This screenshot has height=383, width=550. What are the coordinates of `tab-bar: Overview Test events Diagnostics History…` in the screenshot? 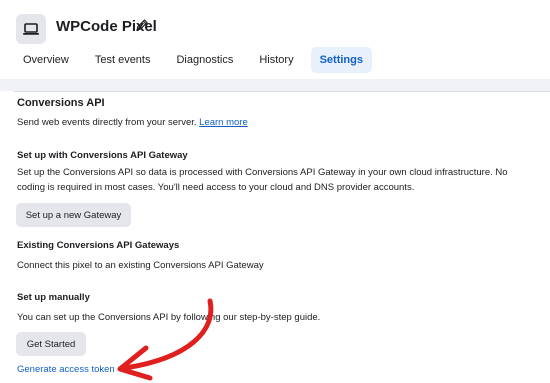 It's located at (197, 60).